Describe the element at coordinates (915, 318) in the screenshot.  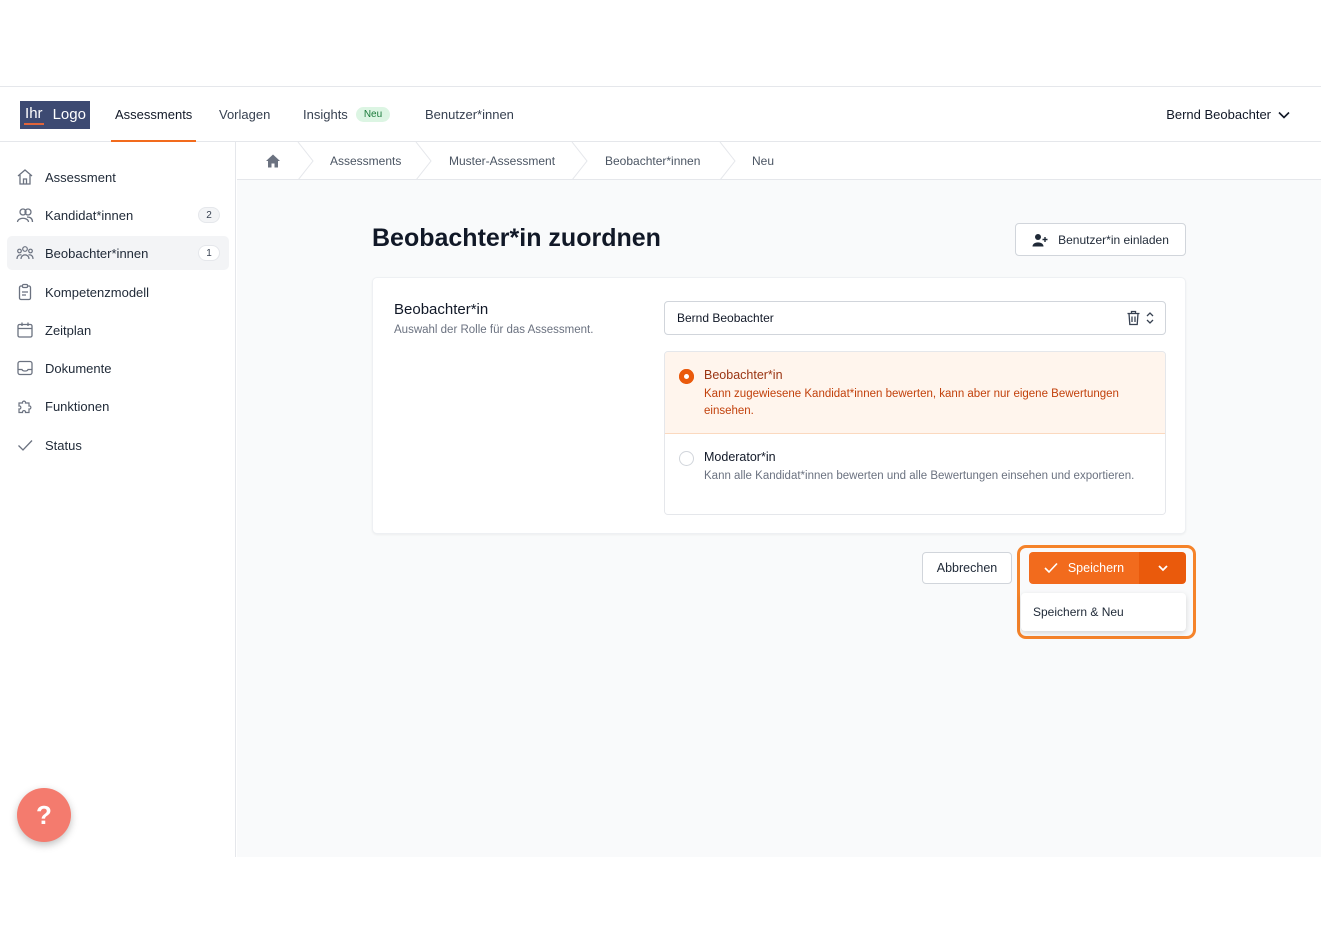
I see `user-select: Bernd Beobachter` at that location.